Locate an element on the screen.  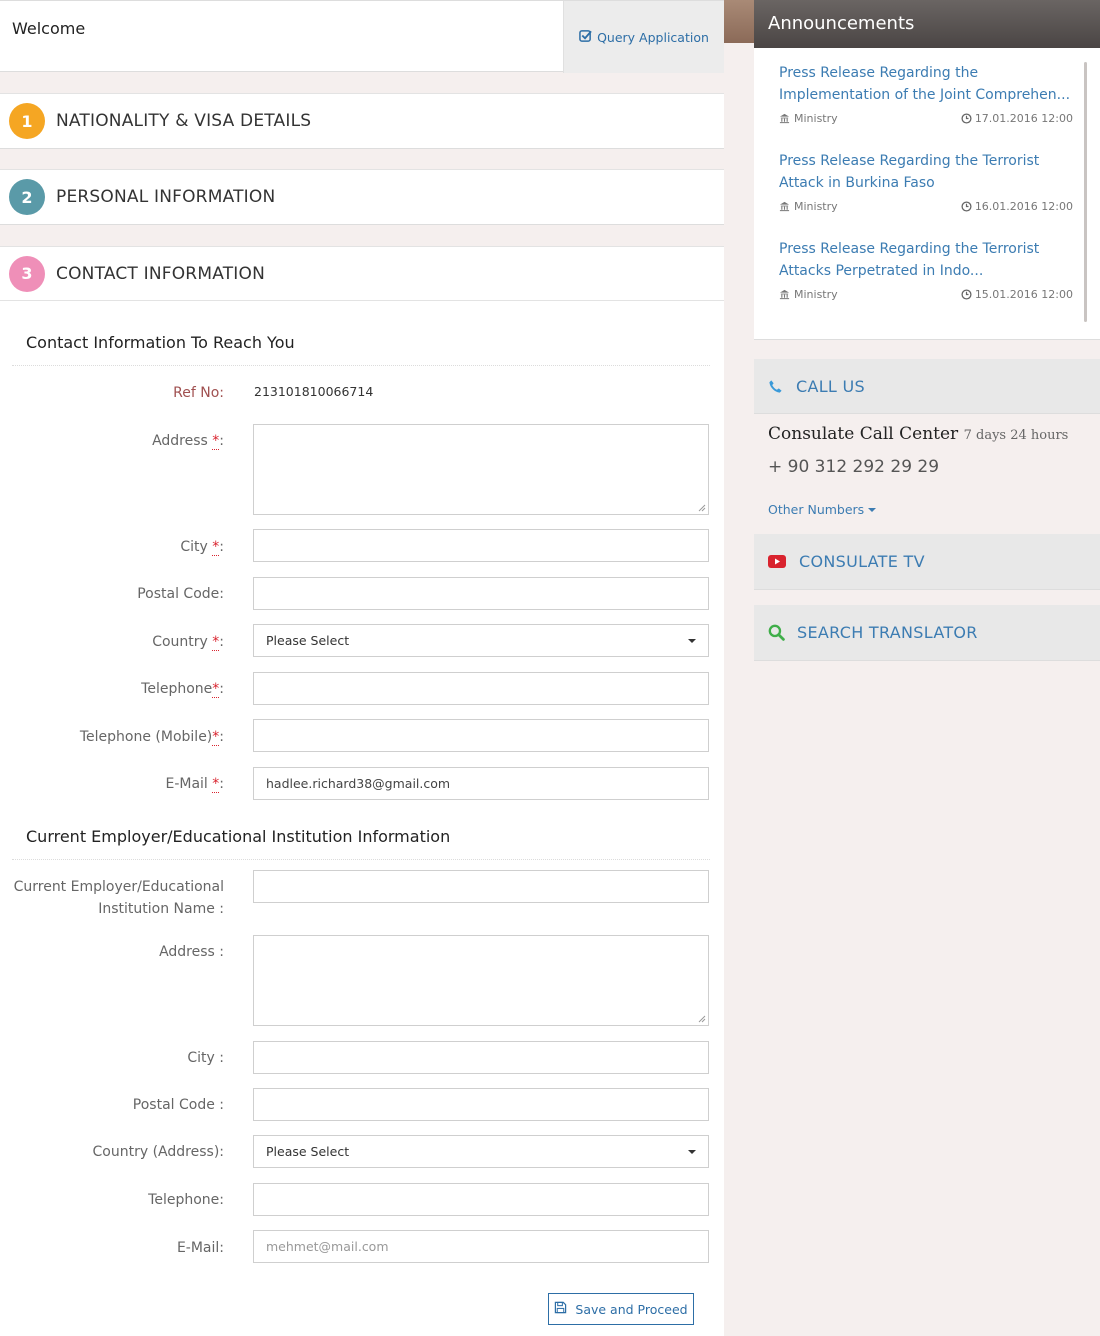
query-application-label: Query Application is located at coordinates (653, 37).